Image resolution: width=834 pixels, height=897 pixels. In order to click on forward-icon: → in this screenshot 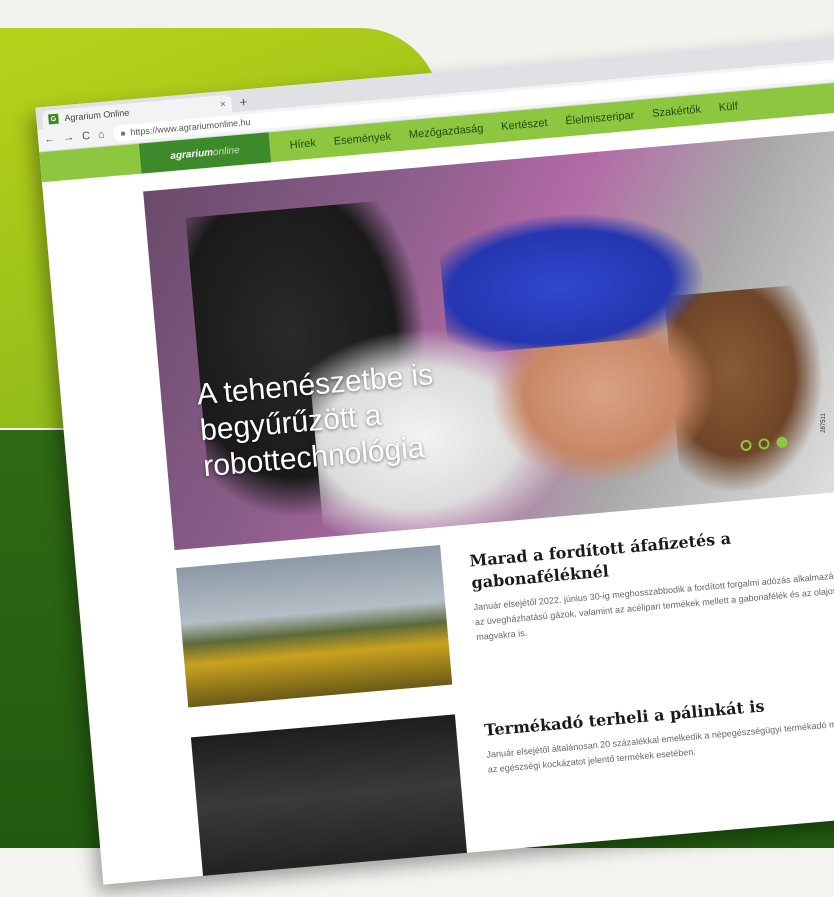, I will do `click(69, 137)`.